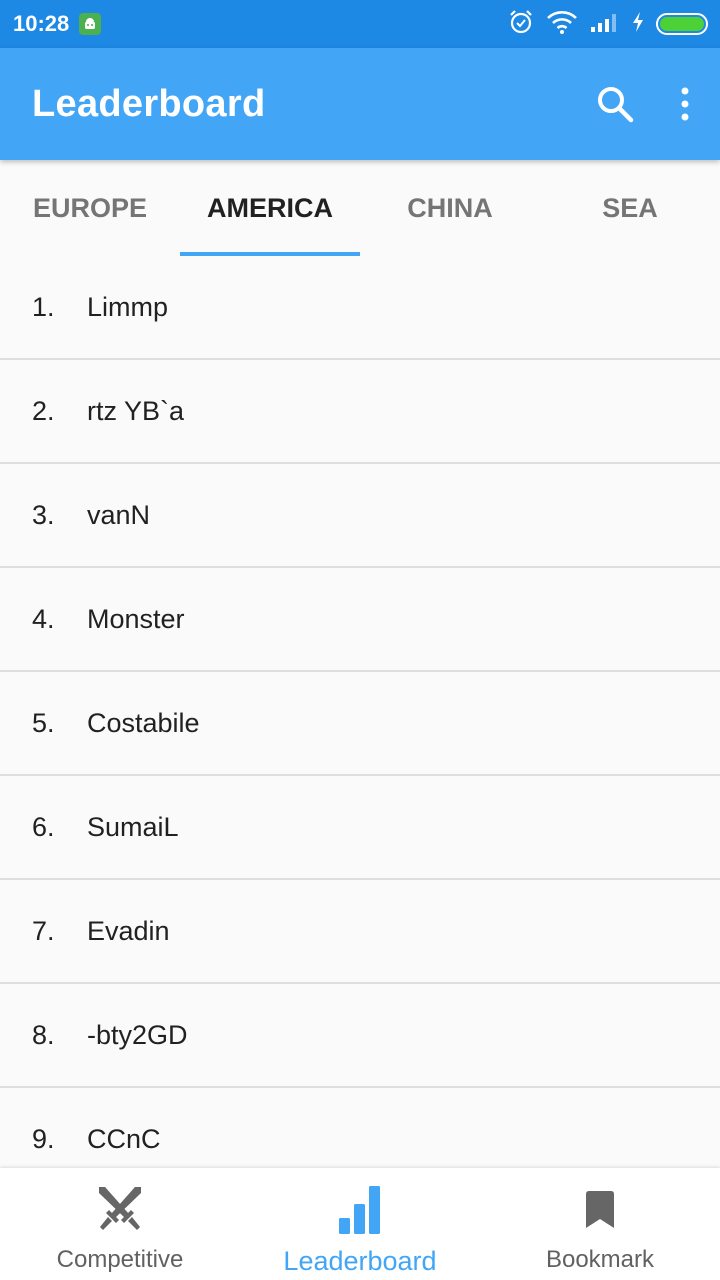 This screenshot has height=1280, width=720. Describe the element at coordinates (43, 306) in the screenshot. I see `rank-number: 1.` at that location.